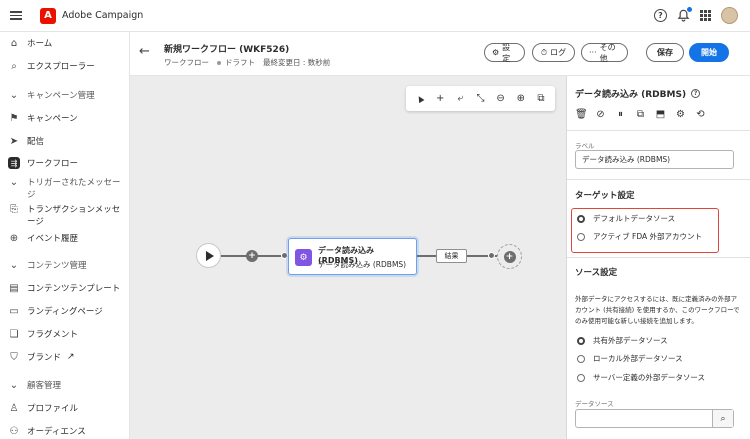 The height and width of the screenshot is (439, 750). I want to click on select-tool-icon: ▲, so click(420, 98).